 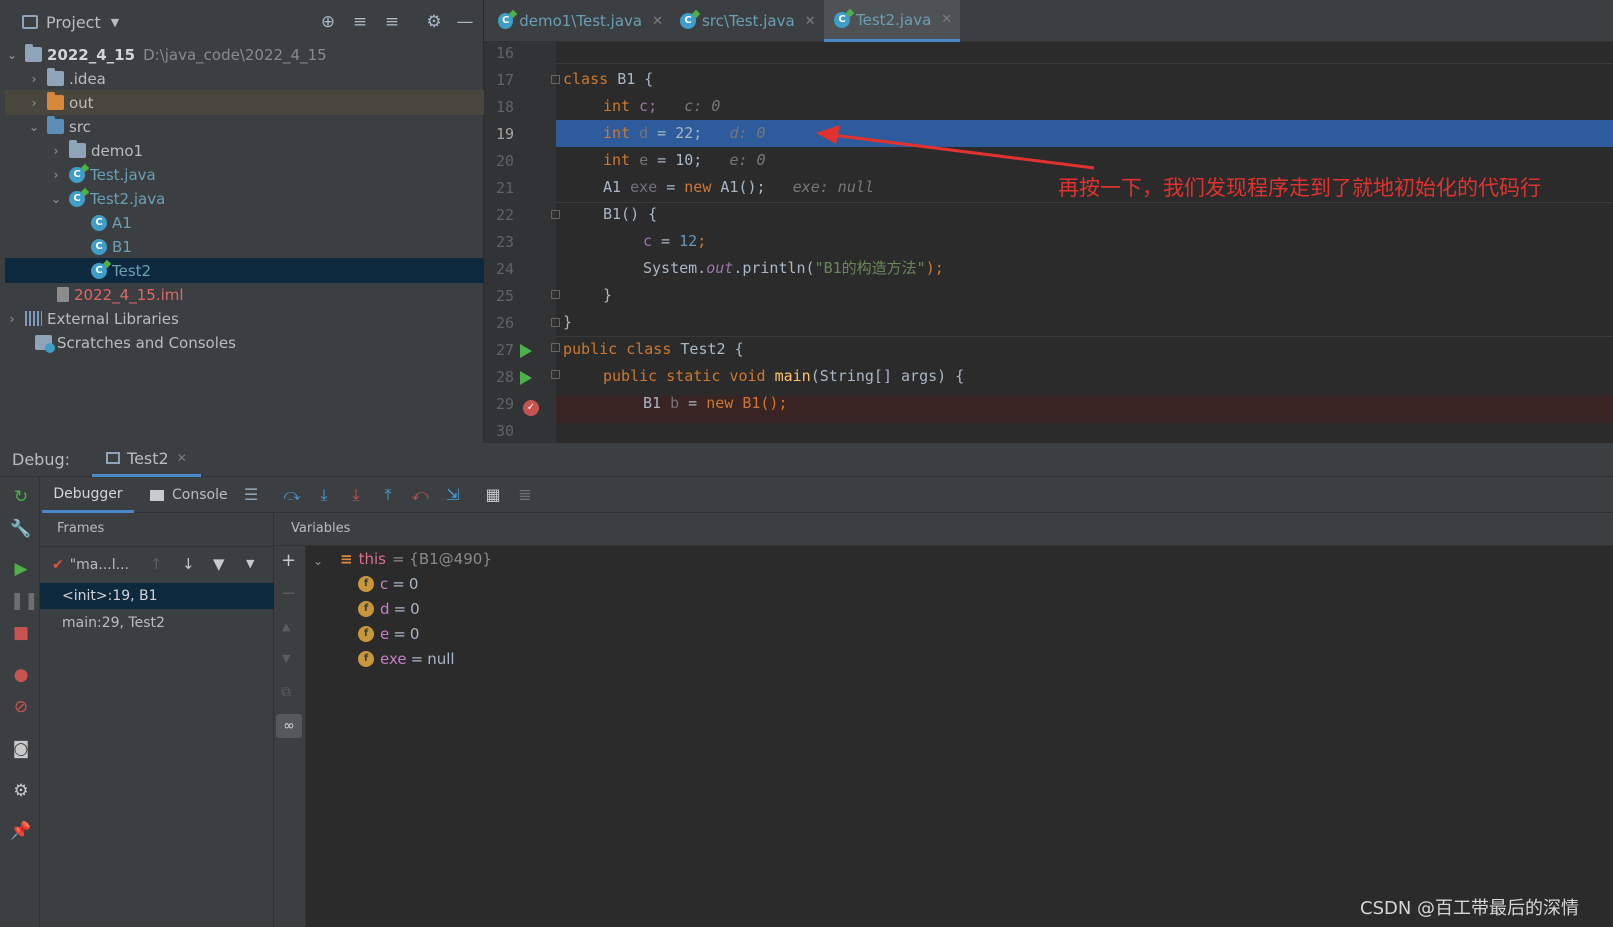 I want to click on code-line-24: System.out.println("B1的构造方法");, so click(x=793, y=268).